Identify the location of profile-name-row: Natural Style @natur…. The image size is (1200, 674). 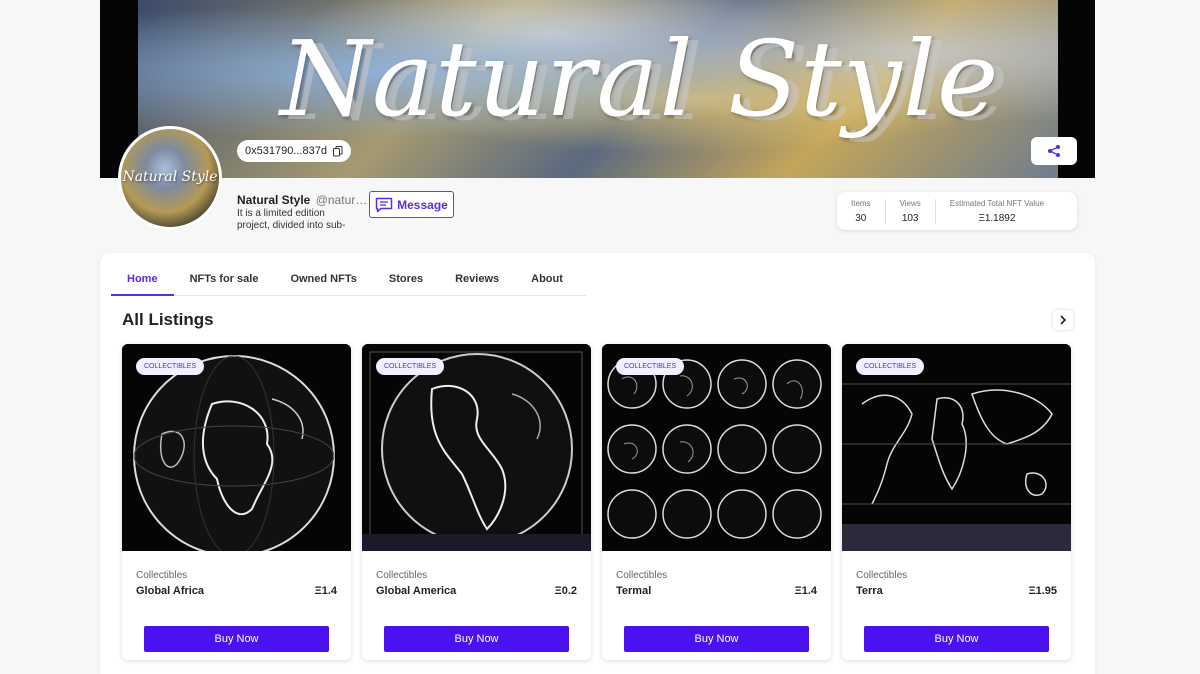
(302, 200).